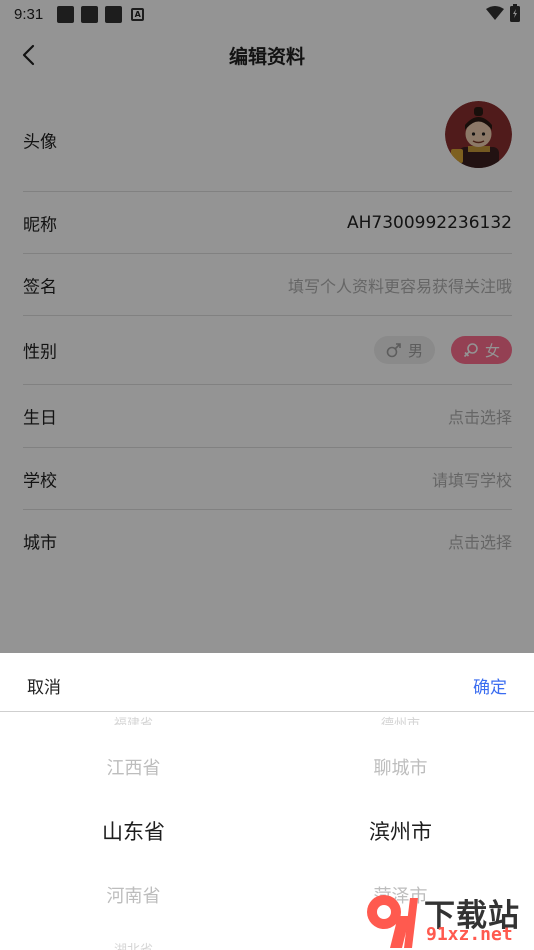 The image size is (534, 950). I want to click on wheel-option-selected: 山东省, so click(133, 831).